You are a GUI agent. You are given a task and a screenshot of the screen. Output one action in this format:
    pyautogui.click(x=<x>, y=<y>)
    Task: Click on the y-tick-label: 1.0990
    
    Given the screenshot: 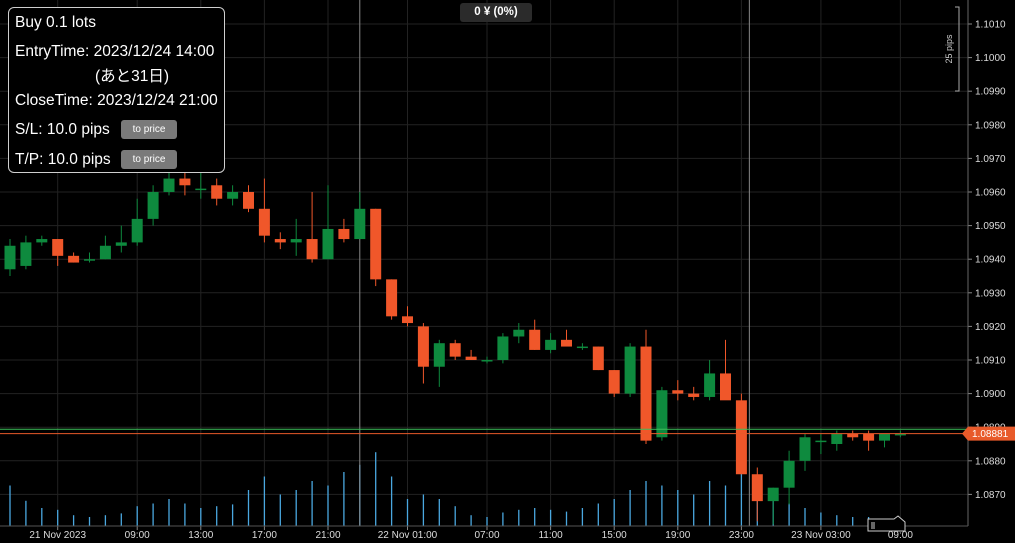 What is the action you would take?
    pyautogui.click(x=990, y=92)
    